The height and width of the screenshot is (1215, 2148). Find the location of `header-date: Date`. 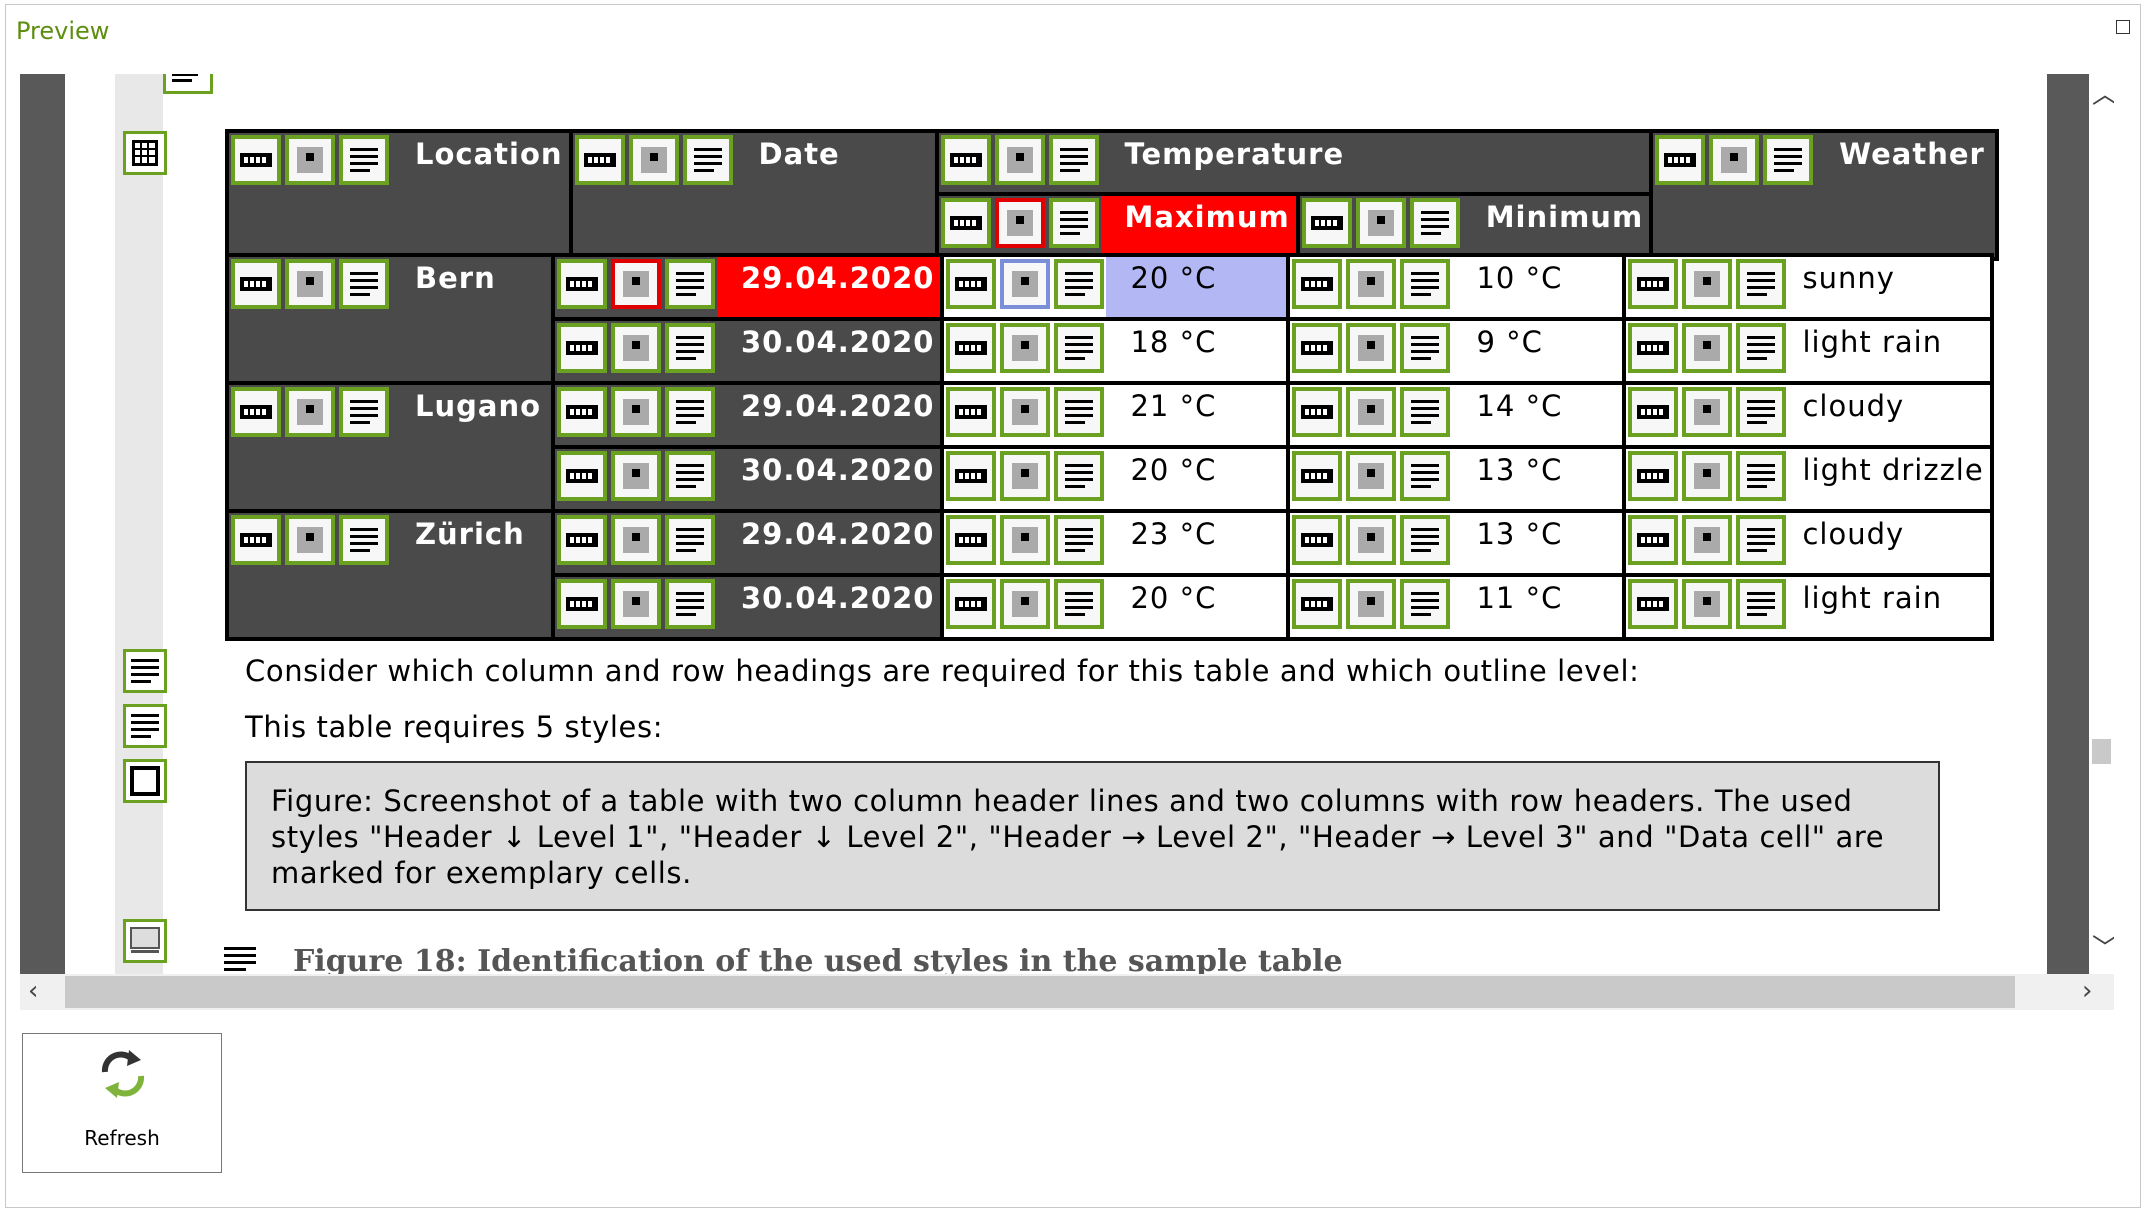

header-date: Date is located at coordinates (753, 195).